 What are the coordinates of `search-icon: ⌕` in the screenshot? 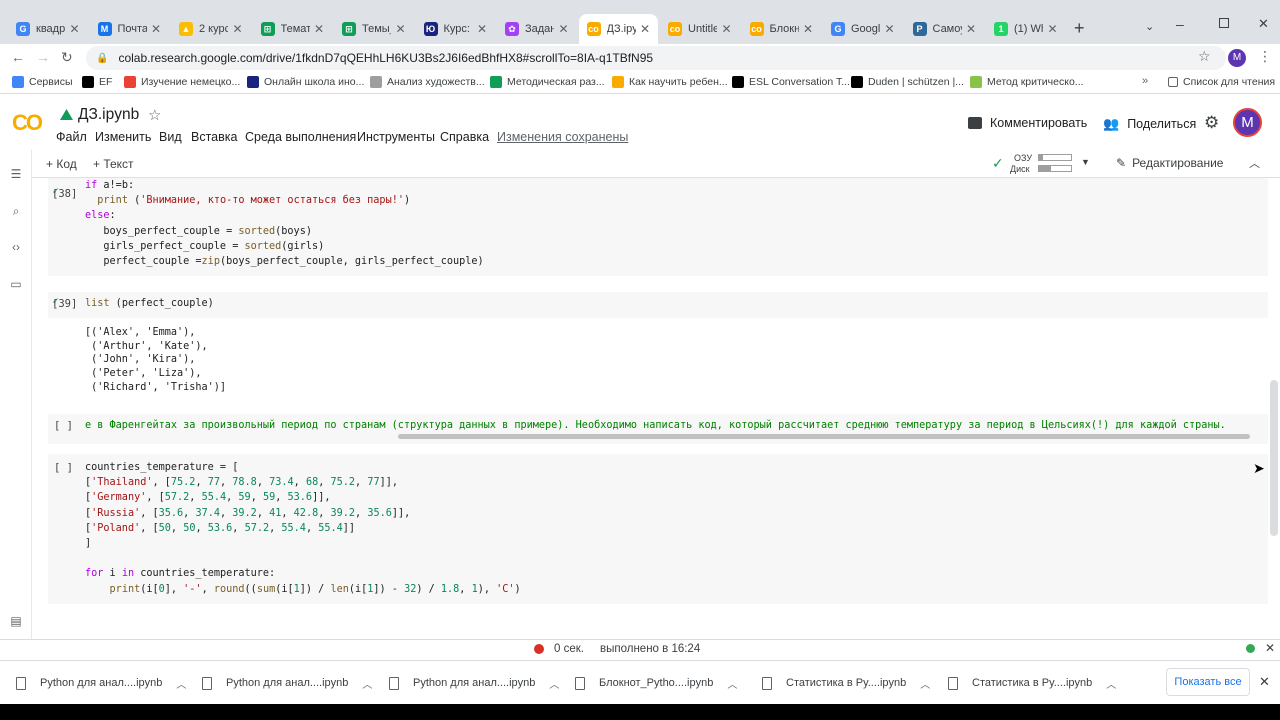 It's located at (16, 211).